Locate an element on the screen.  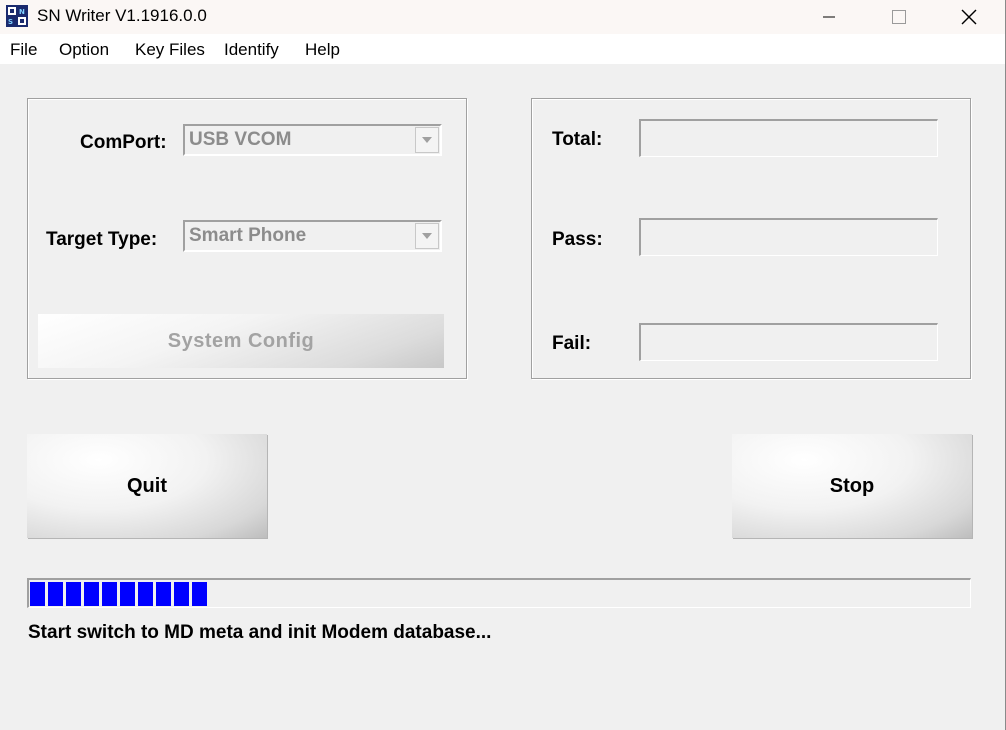
target-type-select: Smart Phone is located at coordinates (312, 236).